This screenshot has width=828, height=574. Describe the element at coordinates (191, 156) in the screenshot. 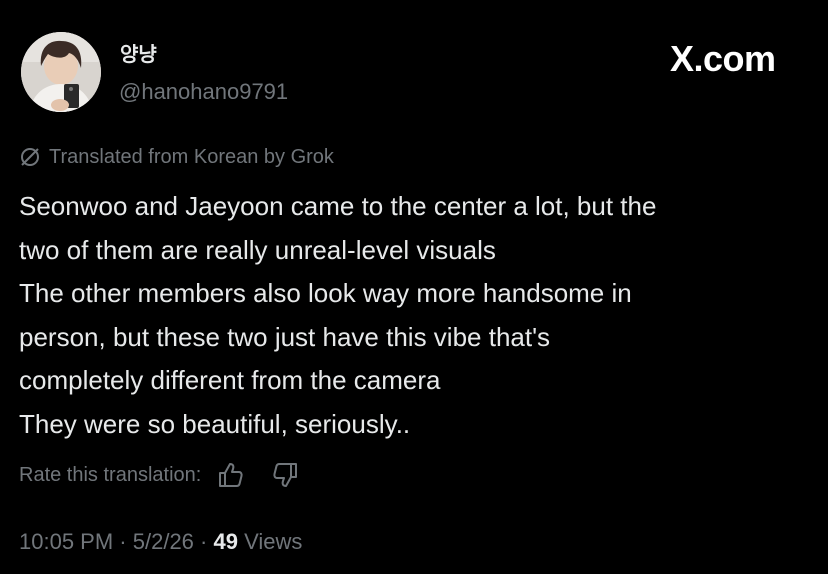

I see `translation-notice-text: Translated from Korean by Grok` at that location.